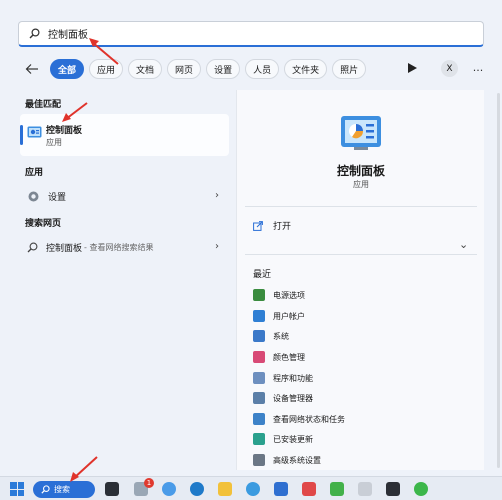  What do you see at coordinates (253, 489) in the screenshot?
I see `browser-icon` at bounding box center [253, 489].